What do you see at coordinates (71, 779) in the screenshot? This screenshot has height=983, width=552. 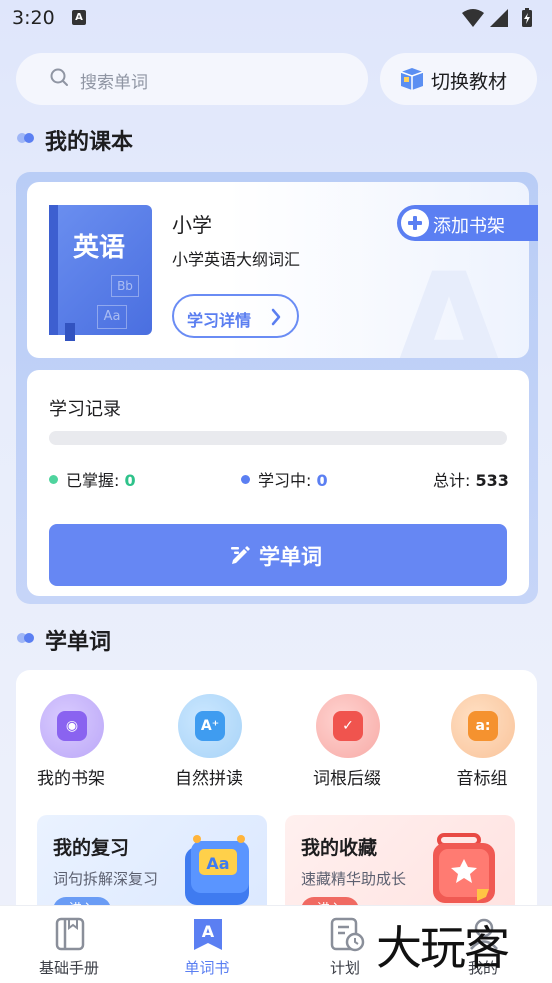 I see `feature-bookshelf-label: 我的书架` at bounding box center [71, 779].